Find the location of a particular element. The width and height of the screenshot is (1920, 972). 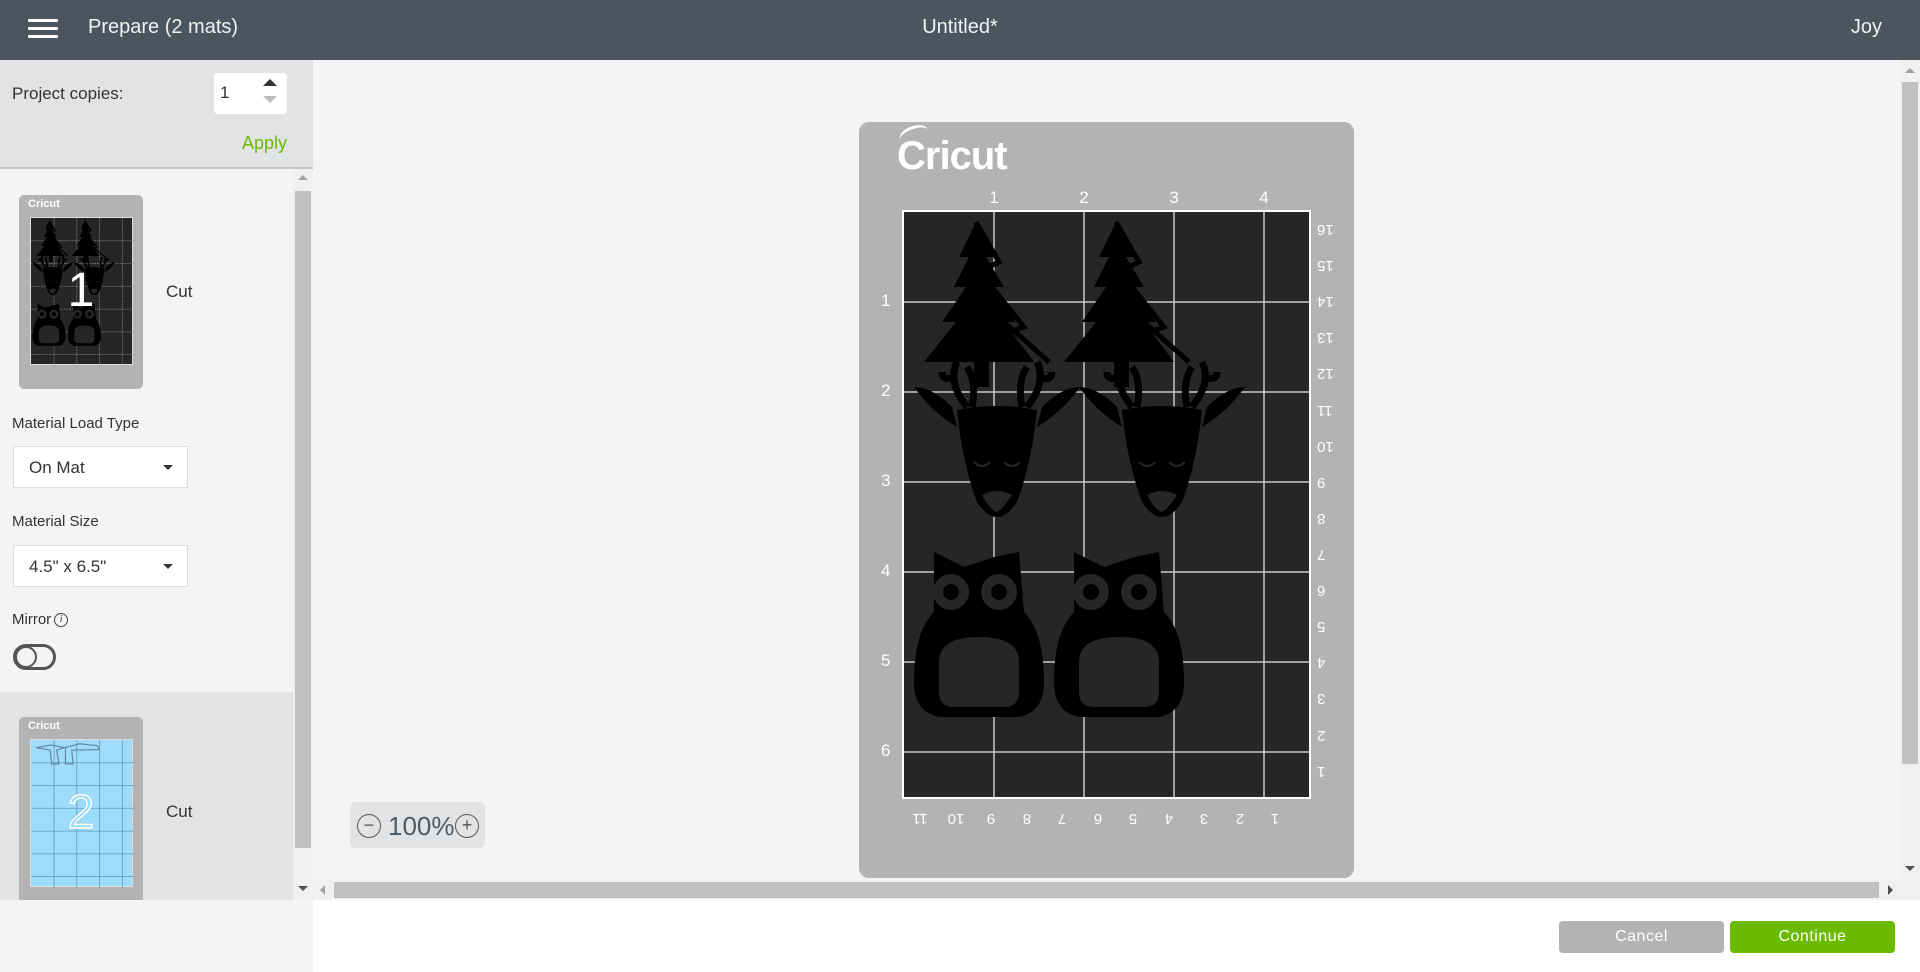

material-size-value: 4.5" x 6.5" is located at coordinates (68, 566).